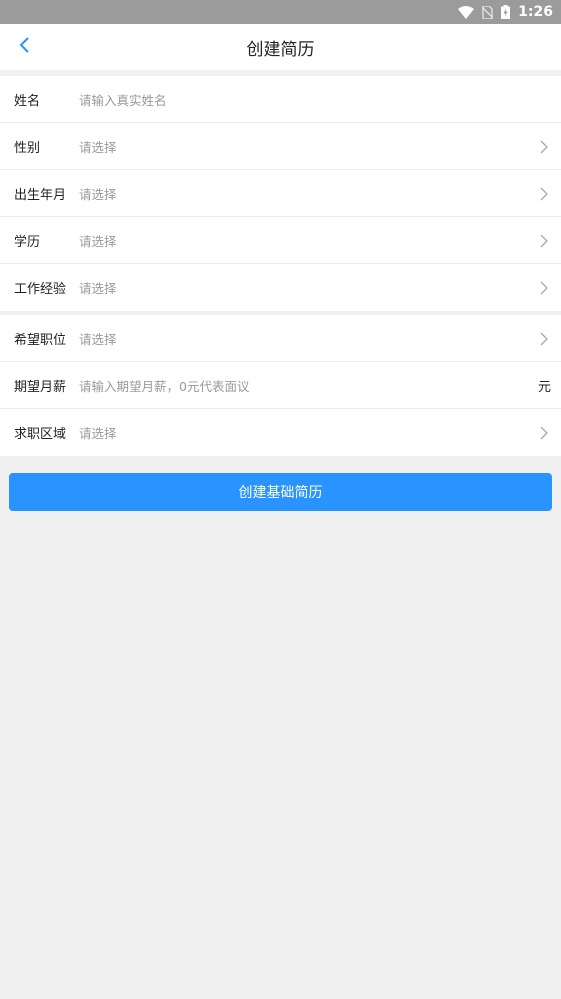  What do you see at coordinates (320, 287) in the screenshot?
I see `experience-select: 请选择` at bounding box center [320, 287].